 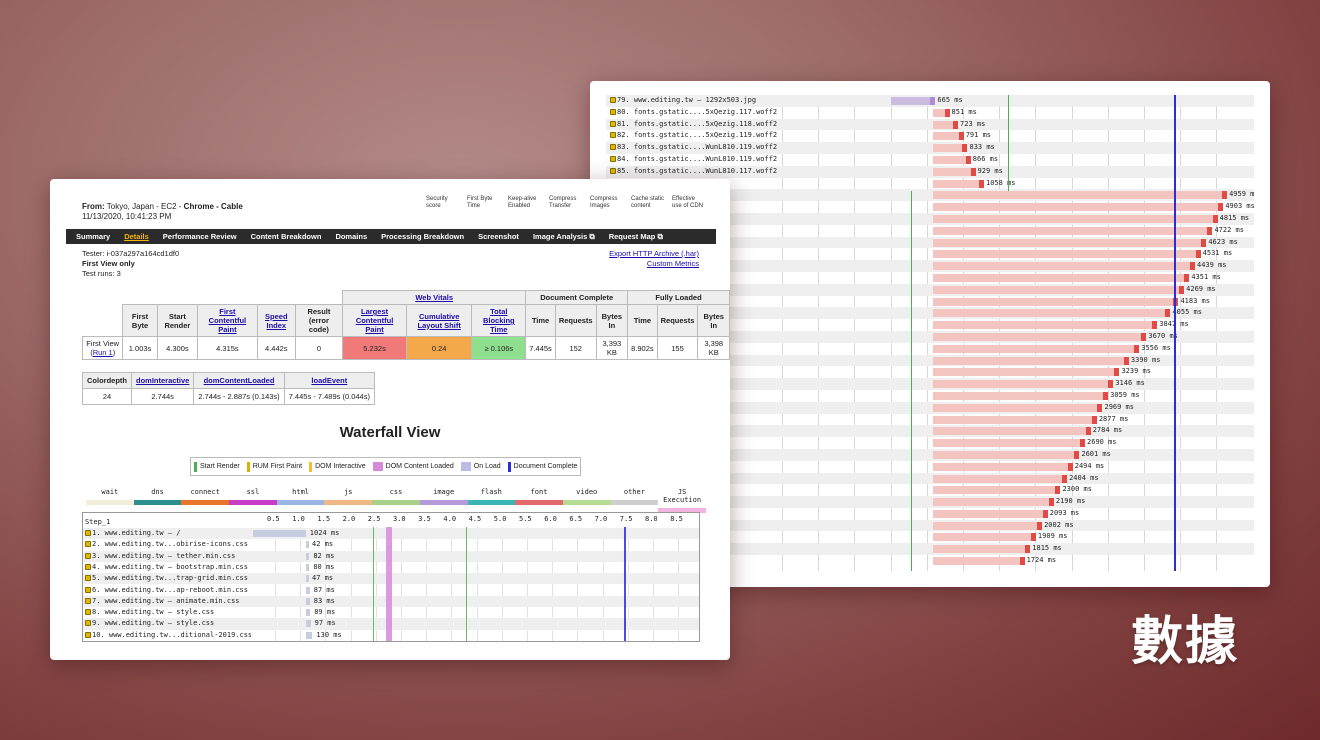 What do you see at coordinates (499, 320) in the screenshot?
I see `results-column-header: Total Blocking Time` at bounding box center [499, 320].